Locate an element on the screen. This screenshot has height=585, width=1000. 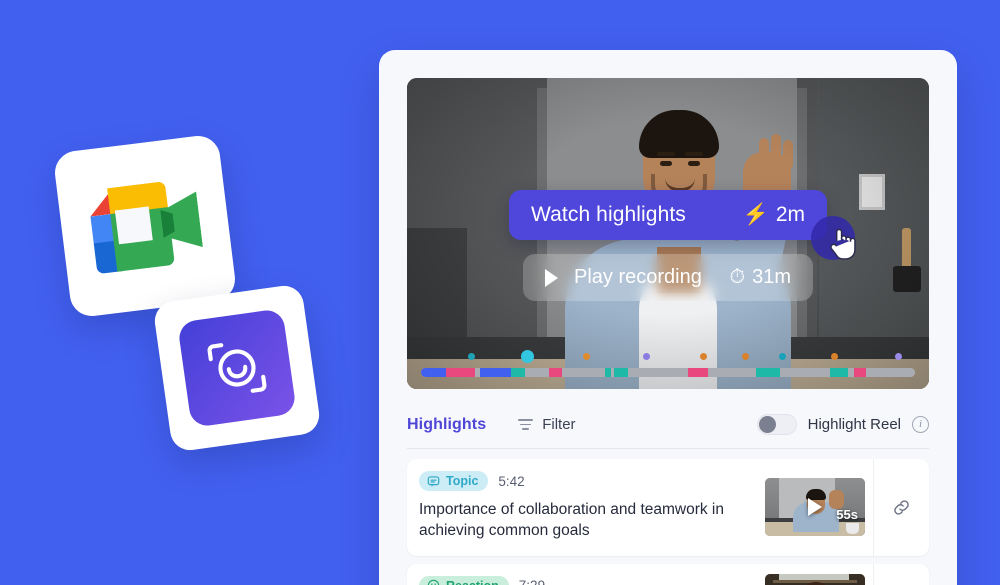
badge-label: Reaction is located at coordinates (472, 582).